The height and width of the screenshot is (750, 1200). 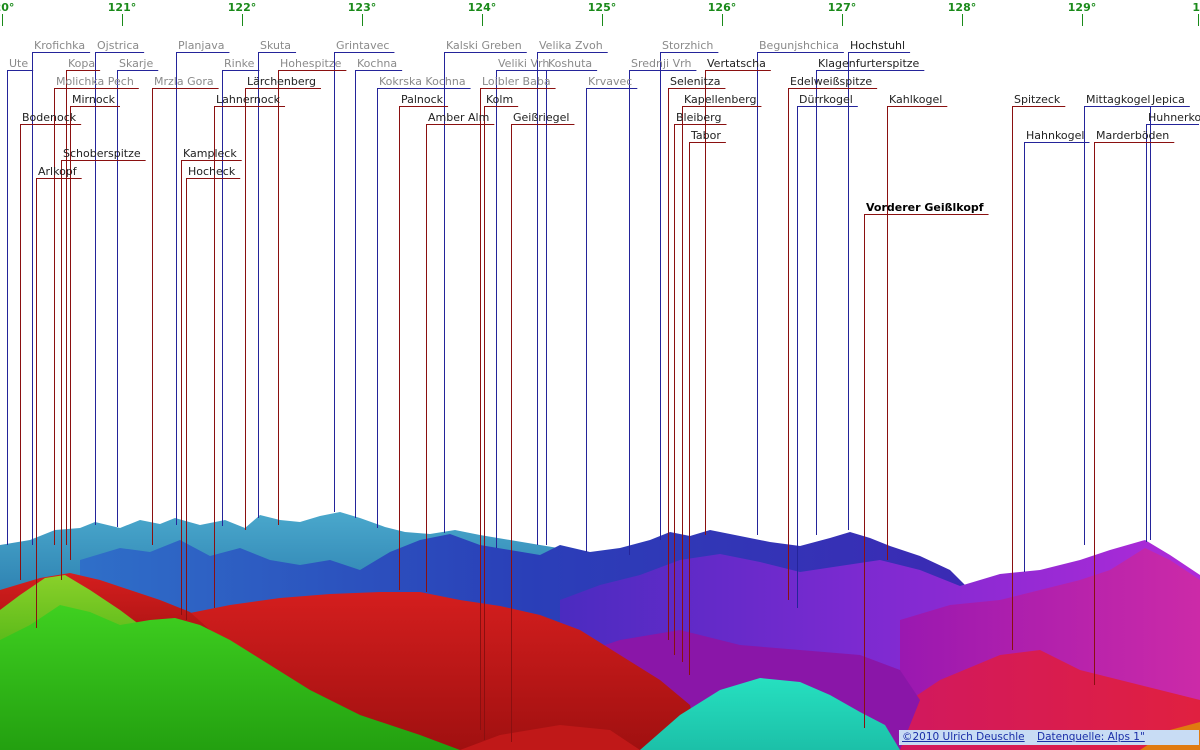 I want to click on peak-label: Selenitza, so click(x=695, y=81).